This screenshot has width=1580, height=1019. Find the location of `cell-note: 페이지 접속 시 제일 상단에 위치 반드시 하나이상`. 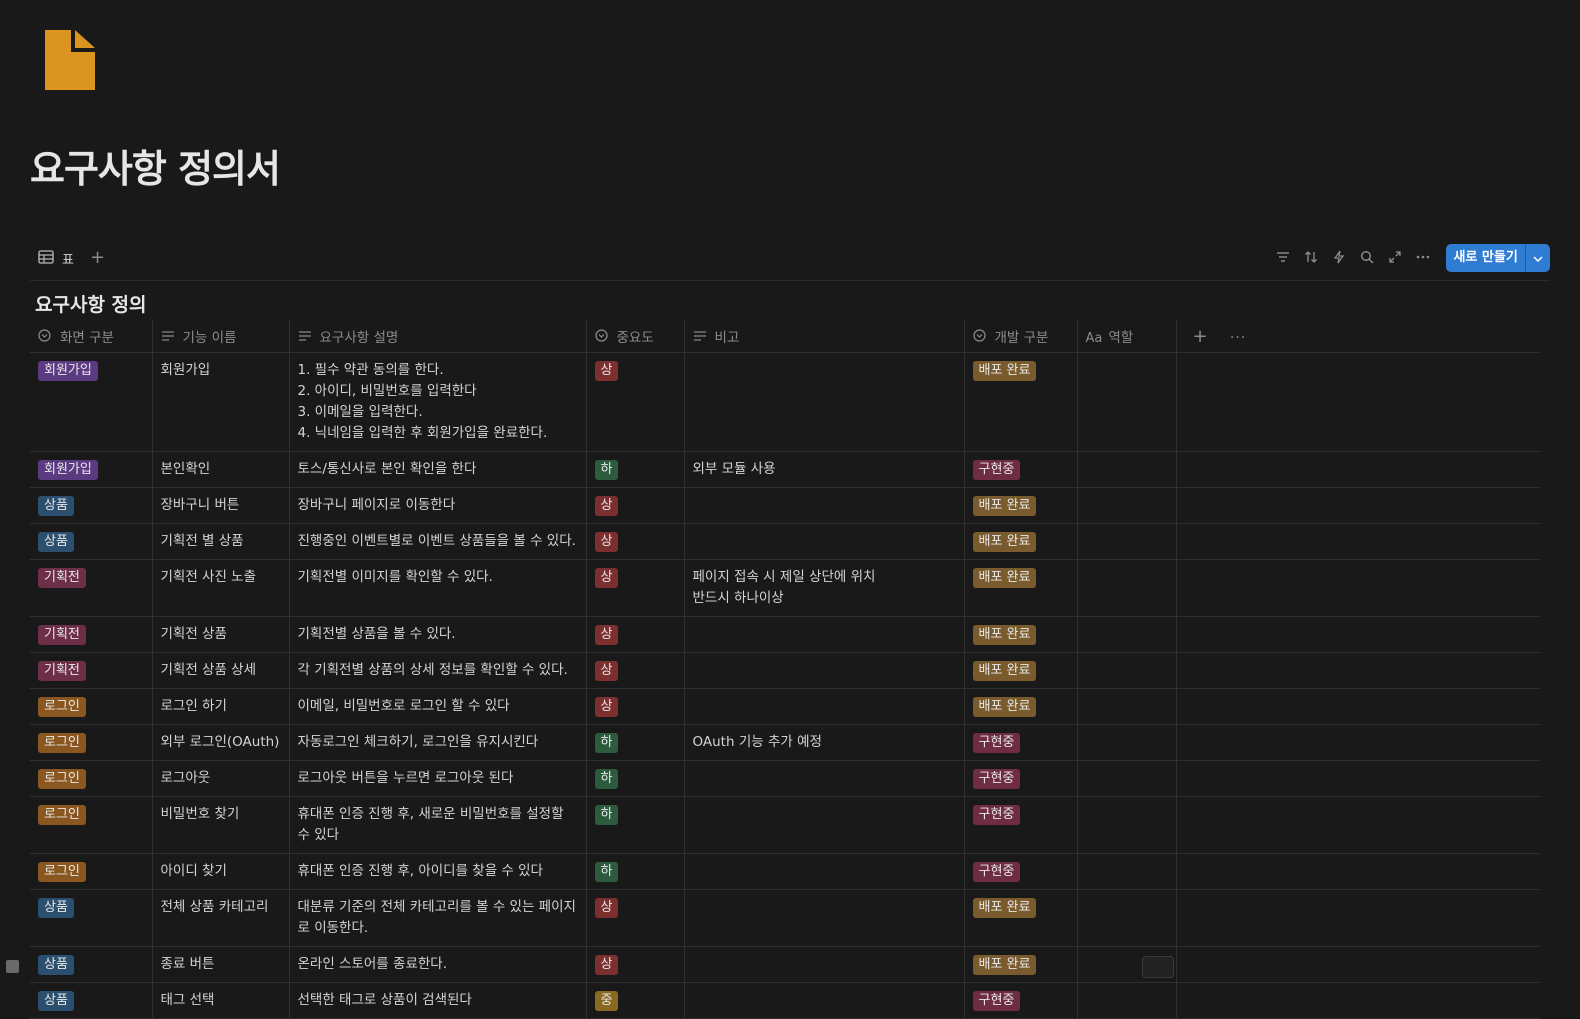

cell-note: 페이지 접속 시 제일 상단에 위치 반드시 하나이상 is located at coordinates (823, 588).